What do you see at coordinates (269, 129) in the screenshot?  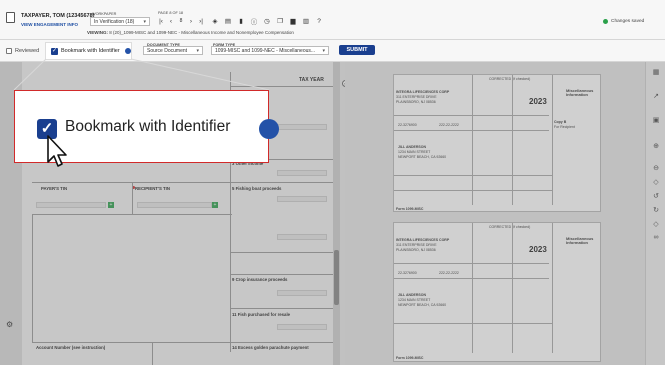 I see `identifier-indicator-zoomed` at bounding box center [269, 129].